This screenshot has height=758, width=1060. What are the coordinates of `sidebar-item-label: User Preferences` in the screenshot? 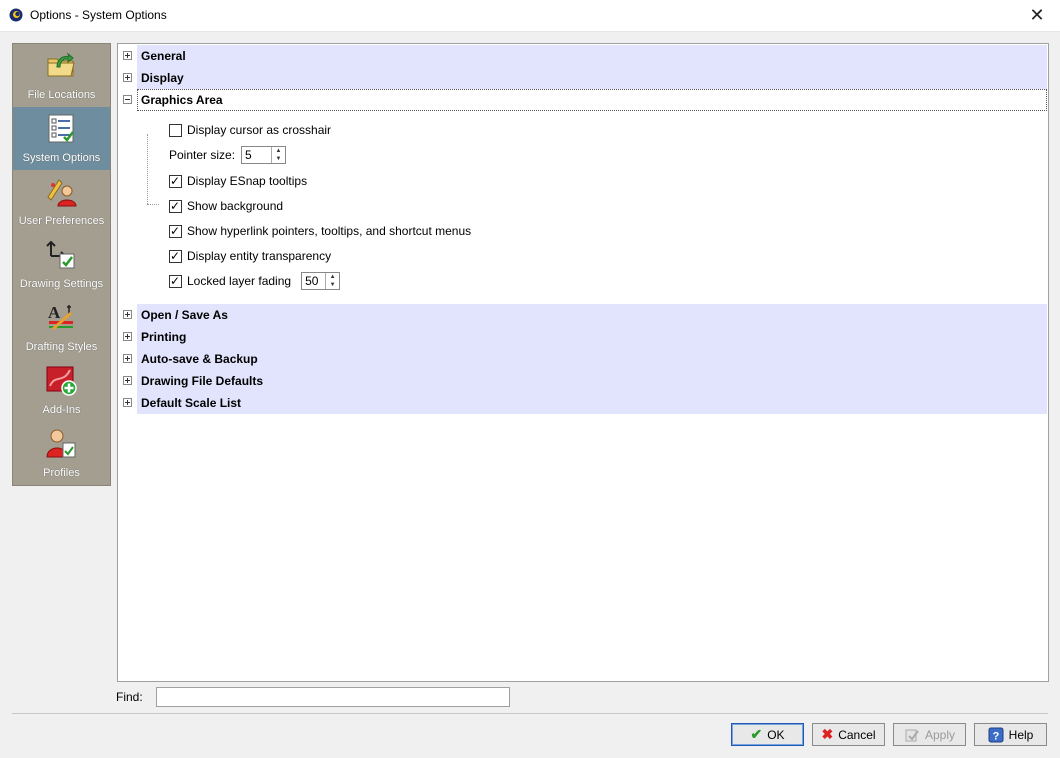 It's located at (61, 221).